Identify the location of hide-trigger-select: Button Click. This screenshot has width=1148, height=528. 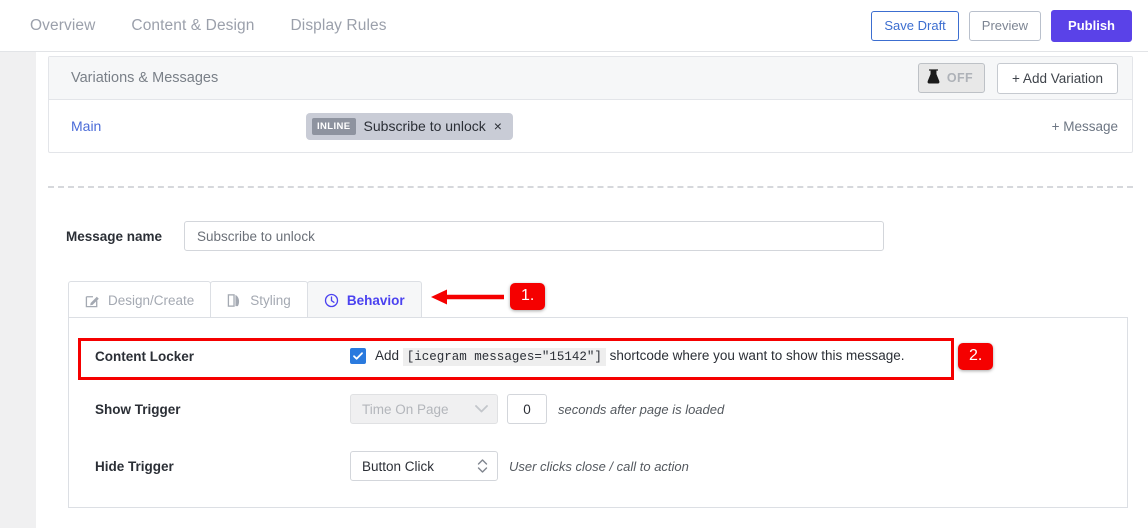
(424, 466).